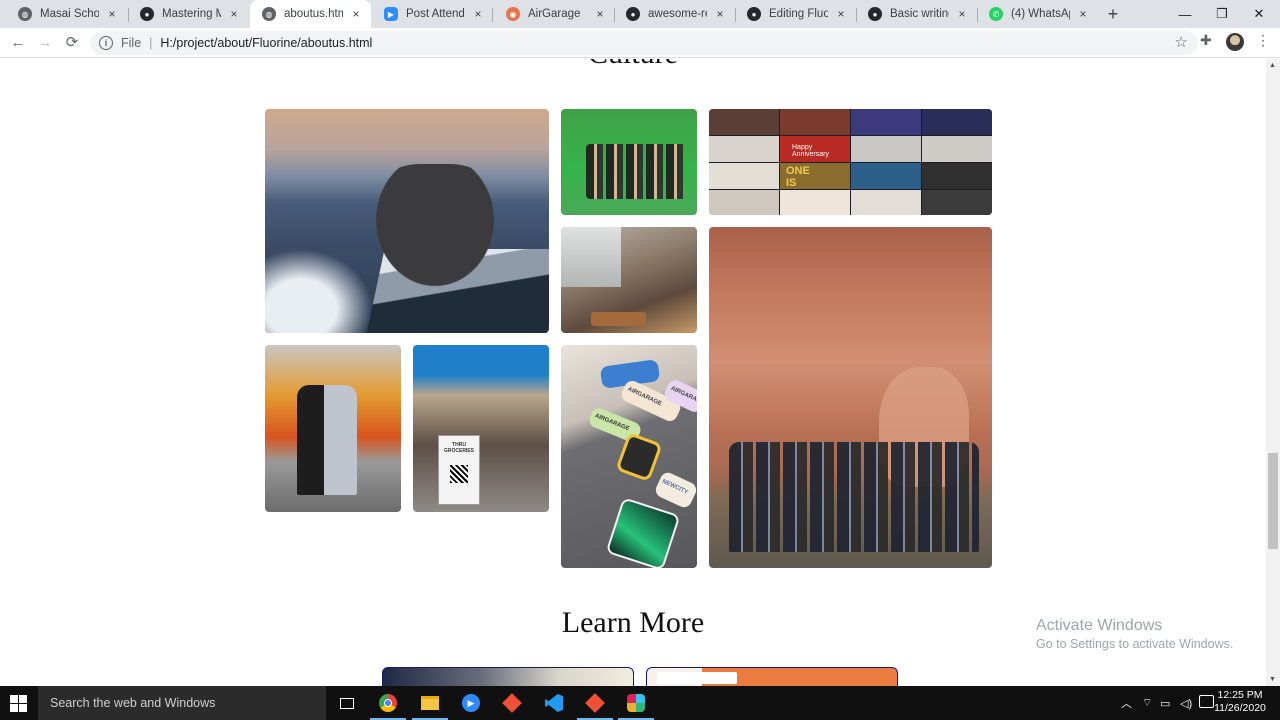 Image resolution: width=1280 pixels, height=720 pixels. I want to click on tab-aboutus-active: ◍ aboutus.html ×, so click(310, 14).